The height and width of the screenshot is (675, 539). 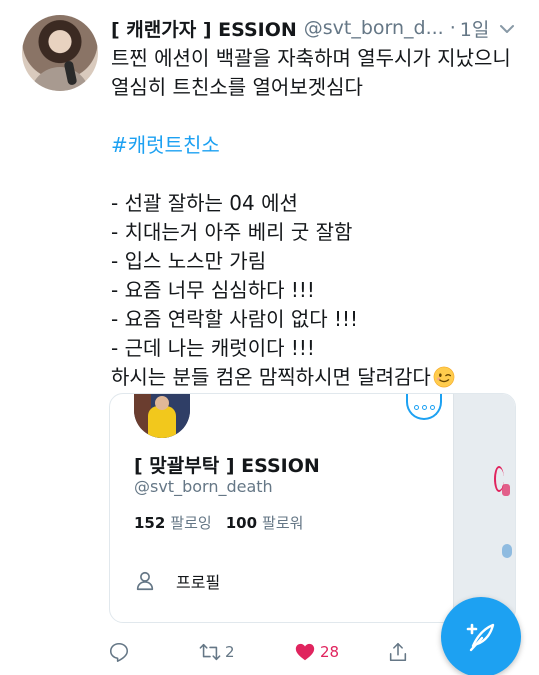 What do you see at coordinates (330, 652) in the screenshot?
I see `like-count: 28` at bounding box center [330, 652].